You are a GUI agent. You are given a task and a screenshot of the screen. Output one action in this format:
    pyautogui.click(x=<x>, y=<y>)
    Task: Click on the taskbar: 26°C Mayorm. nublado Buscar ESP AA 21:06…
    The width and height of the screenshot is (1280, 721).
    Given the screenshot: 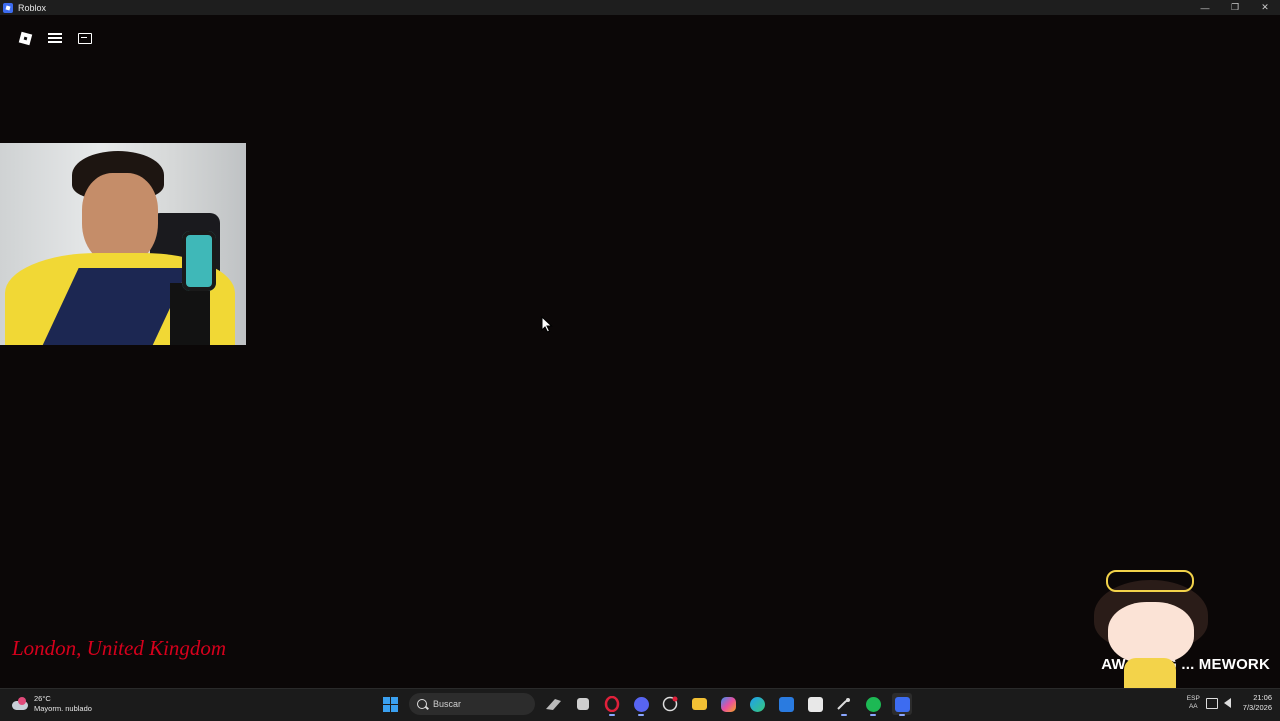 What is the action you would take?
    pyautogui.click(x=640, y=704)
    